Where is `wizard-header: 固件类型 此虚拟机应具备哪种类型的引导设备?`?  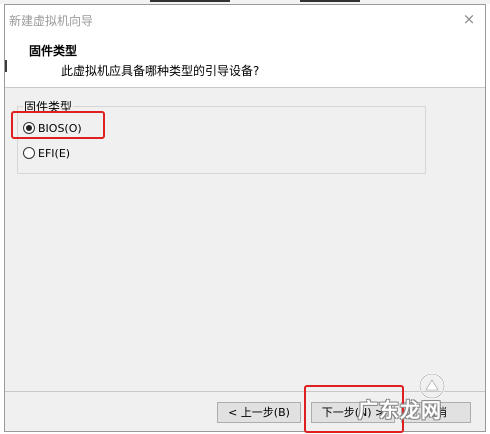
wizard-header: 固件类型 此虚拟机应具备哪种类型的引导设备? is located at coordinates (245, 60).